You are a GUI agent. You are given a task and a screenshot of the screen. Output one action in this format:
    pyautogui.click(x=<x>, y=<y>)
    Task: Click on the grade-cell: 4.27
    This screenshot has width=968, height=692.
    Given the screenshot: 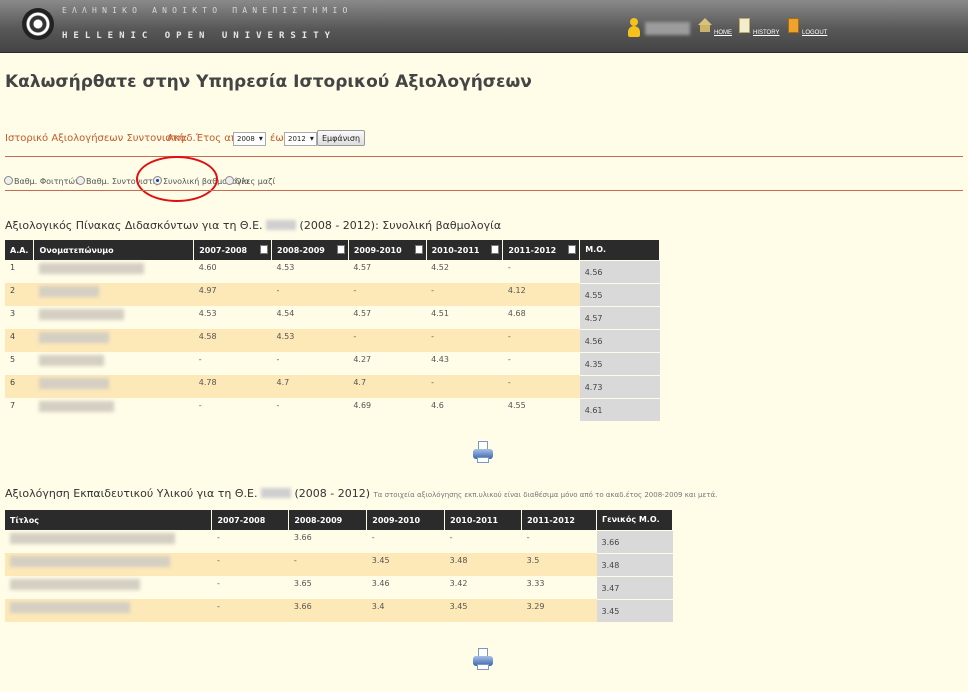 What is the action you would take?
    pyautogui.click(x=362, y=359)
    